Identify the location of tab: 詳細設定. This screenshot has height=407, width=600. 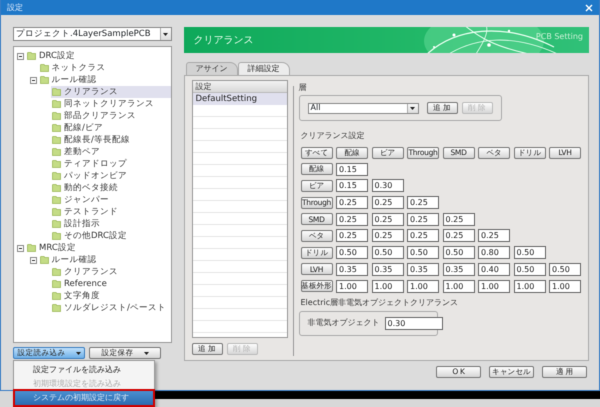
(264, 68).